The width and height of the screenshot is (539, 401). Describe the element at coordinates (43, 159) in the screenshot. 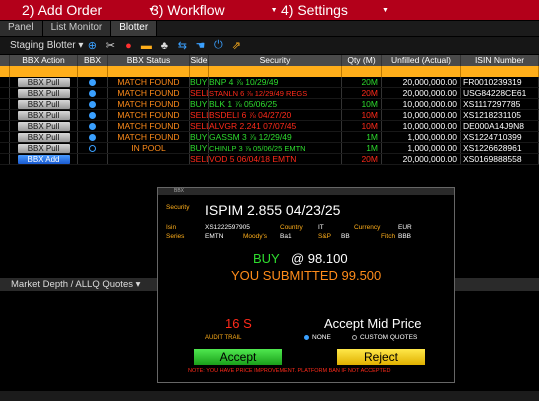

I see `bbx-add-button: BBX Add` at that location.